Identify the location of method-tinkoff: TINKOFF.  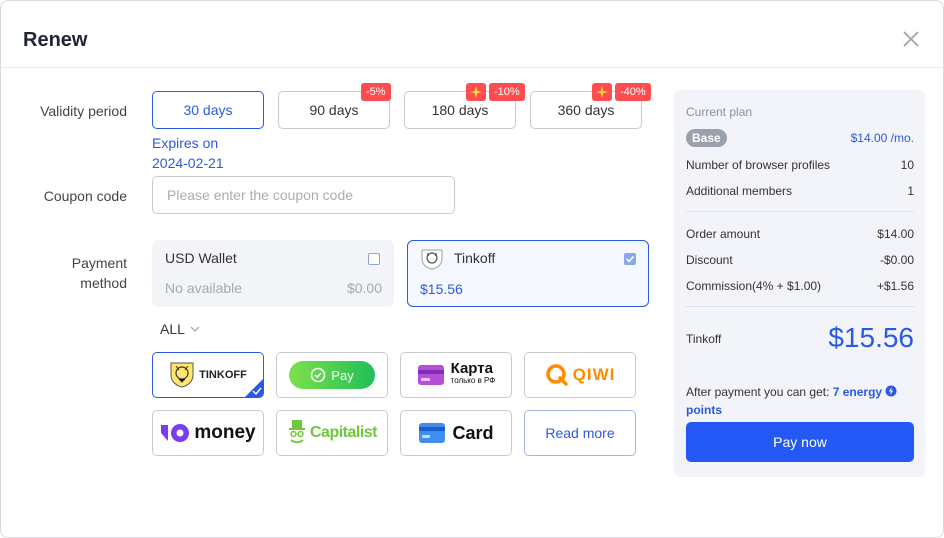
(208, 375).